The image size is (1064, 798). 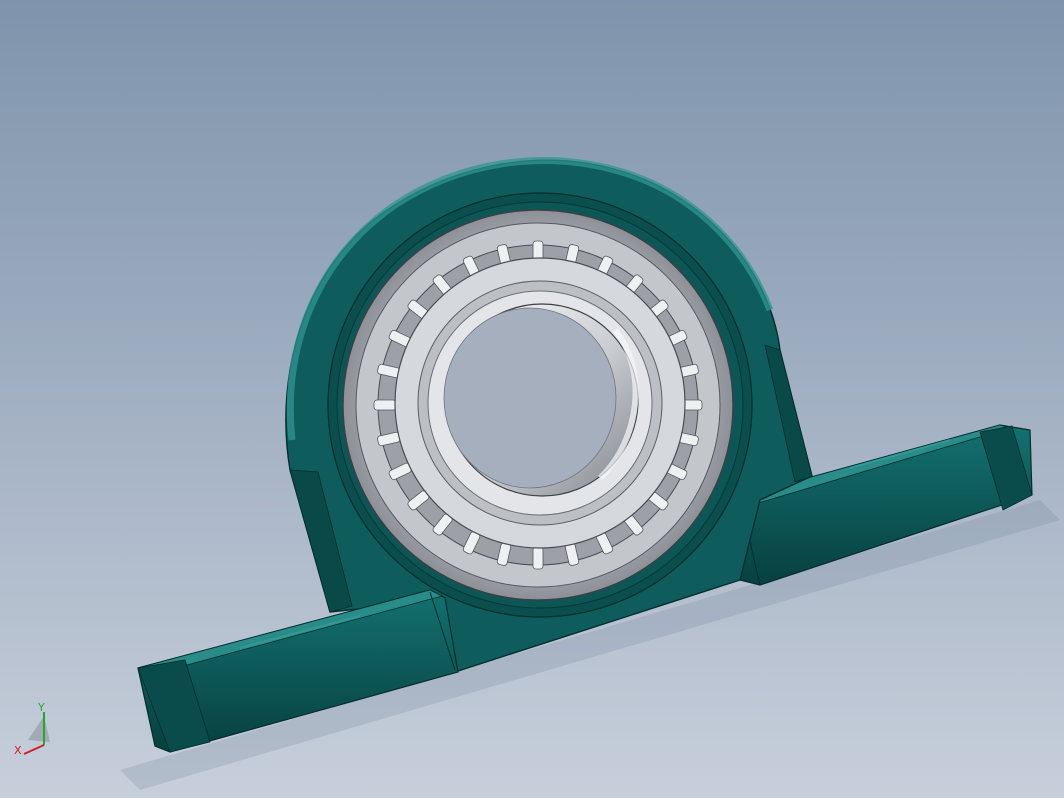 I want to click on triad-x-axis, so click(x=34, y=749).